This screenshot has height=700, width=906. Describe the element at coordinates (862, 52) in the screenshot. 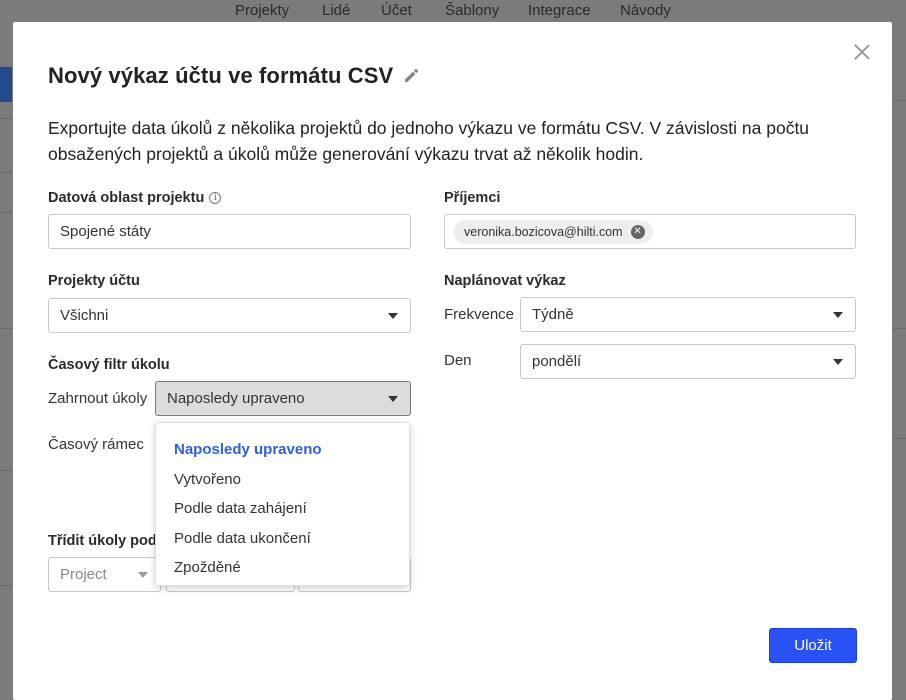

I see `close-icon` at that location.